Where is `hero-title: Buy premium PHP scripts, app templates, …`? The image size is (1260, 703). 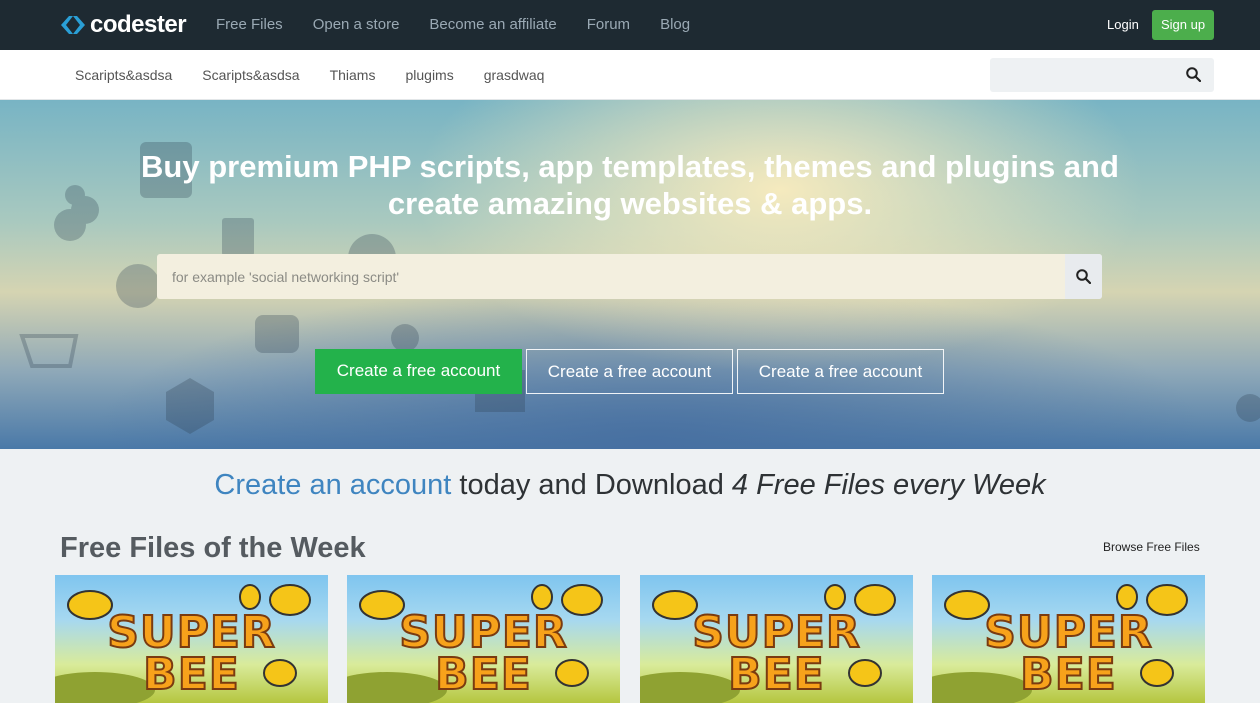 hero-title: Buy premium PHP scripts, app templates, … is located at coordinates (630, 185).